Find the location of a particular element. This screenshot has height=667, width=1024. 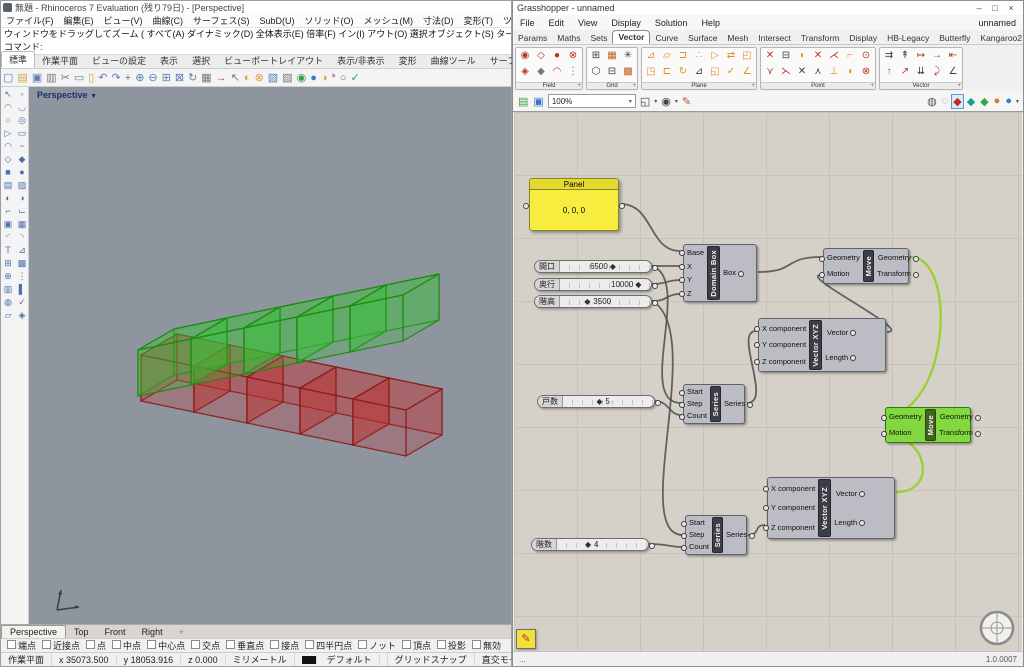

component-label-bar: Vector XYZ is located at coordinates (816, 345).